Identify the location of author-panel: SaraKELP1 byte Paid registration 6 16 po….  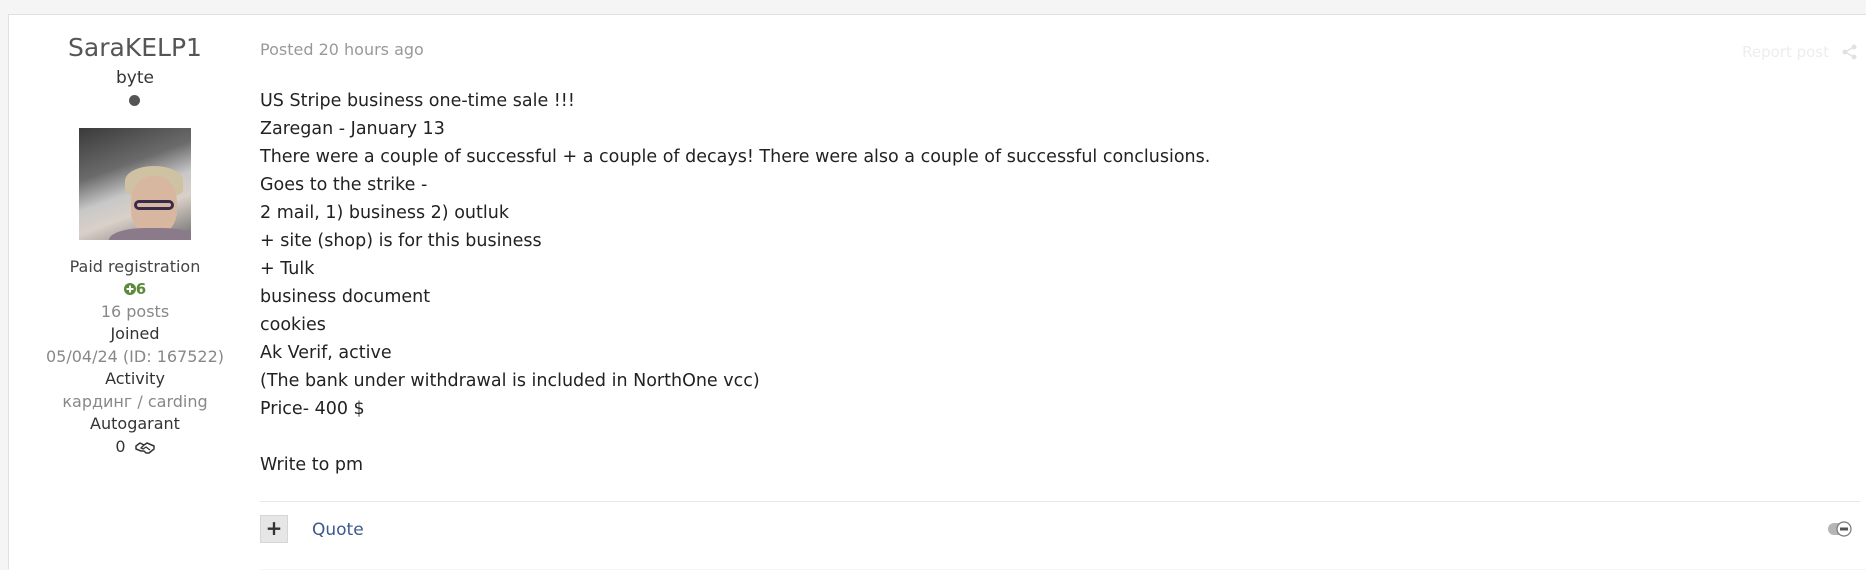
(135, 292).